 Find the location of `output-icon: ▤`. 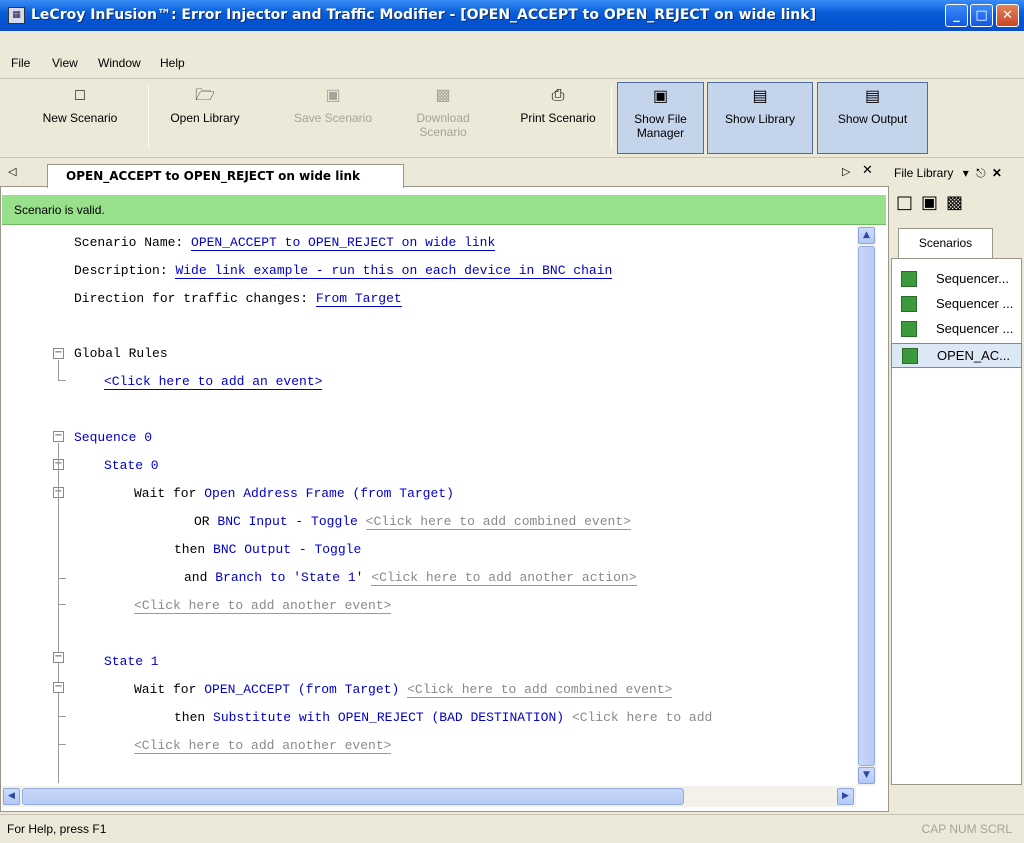

output-icon: ▤ is located at coordinates (872, 96).